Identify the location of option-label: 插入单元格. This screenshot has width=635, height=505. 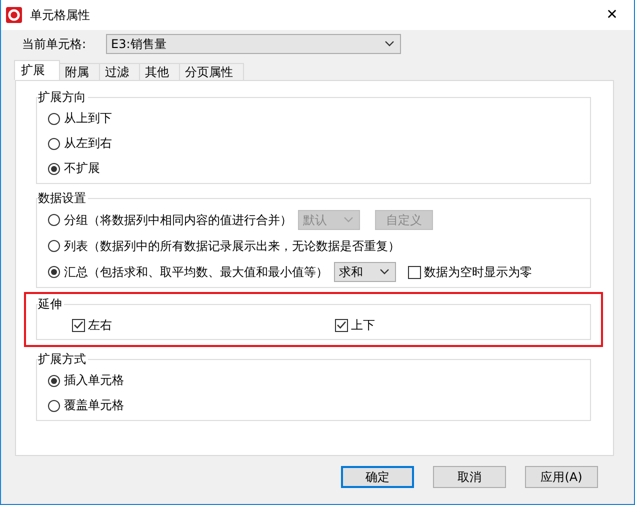
(94, 380).